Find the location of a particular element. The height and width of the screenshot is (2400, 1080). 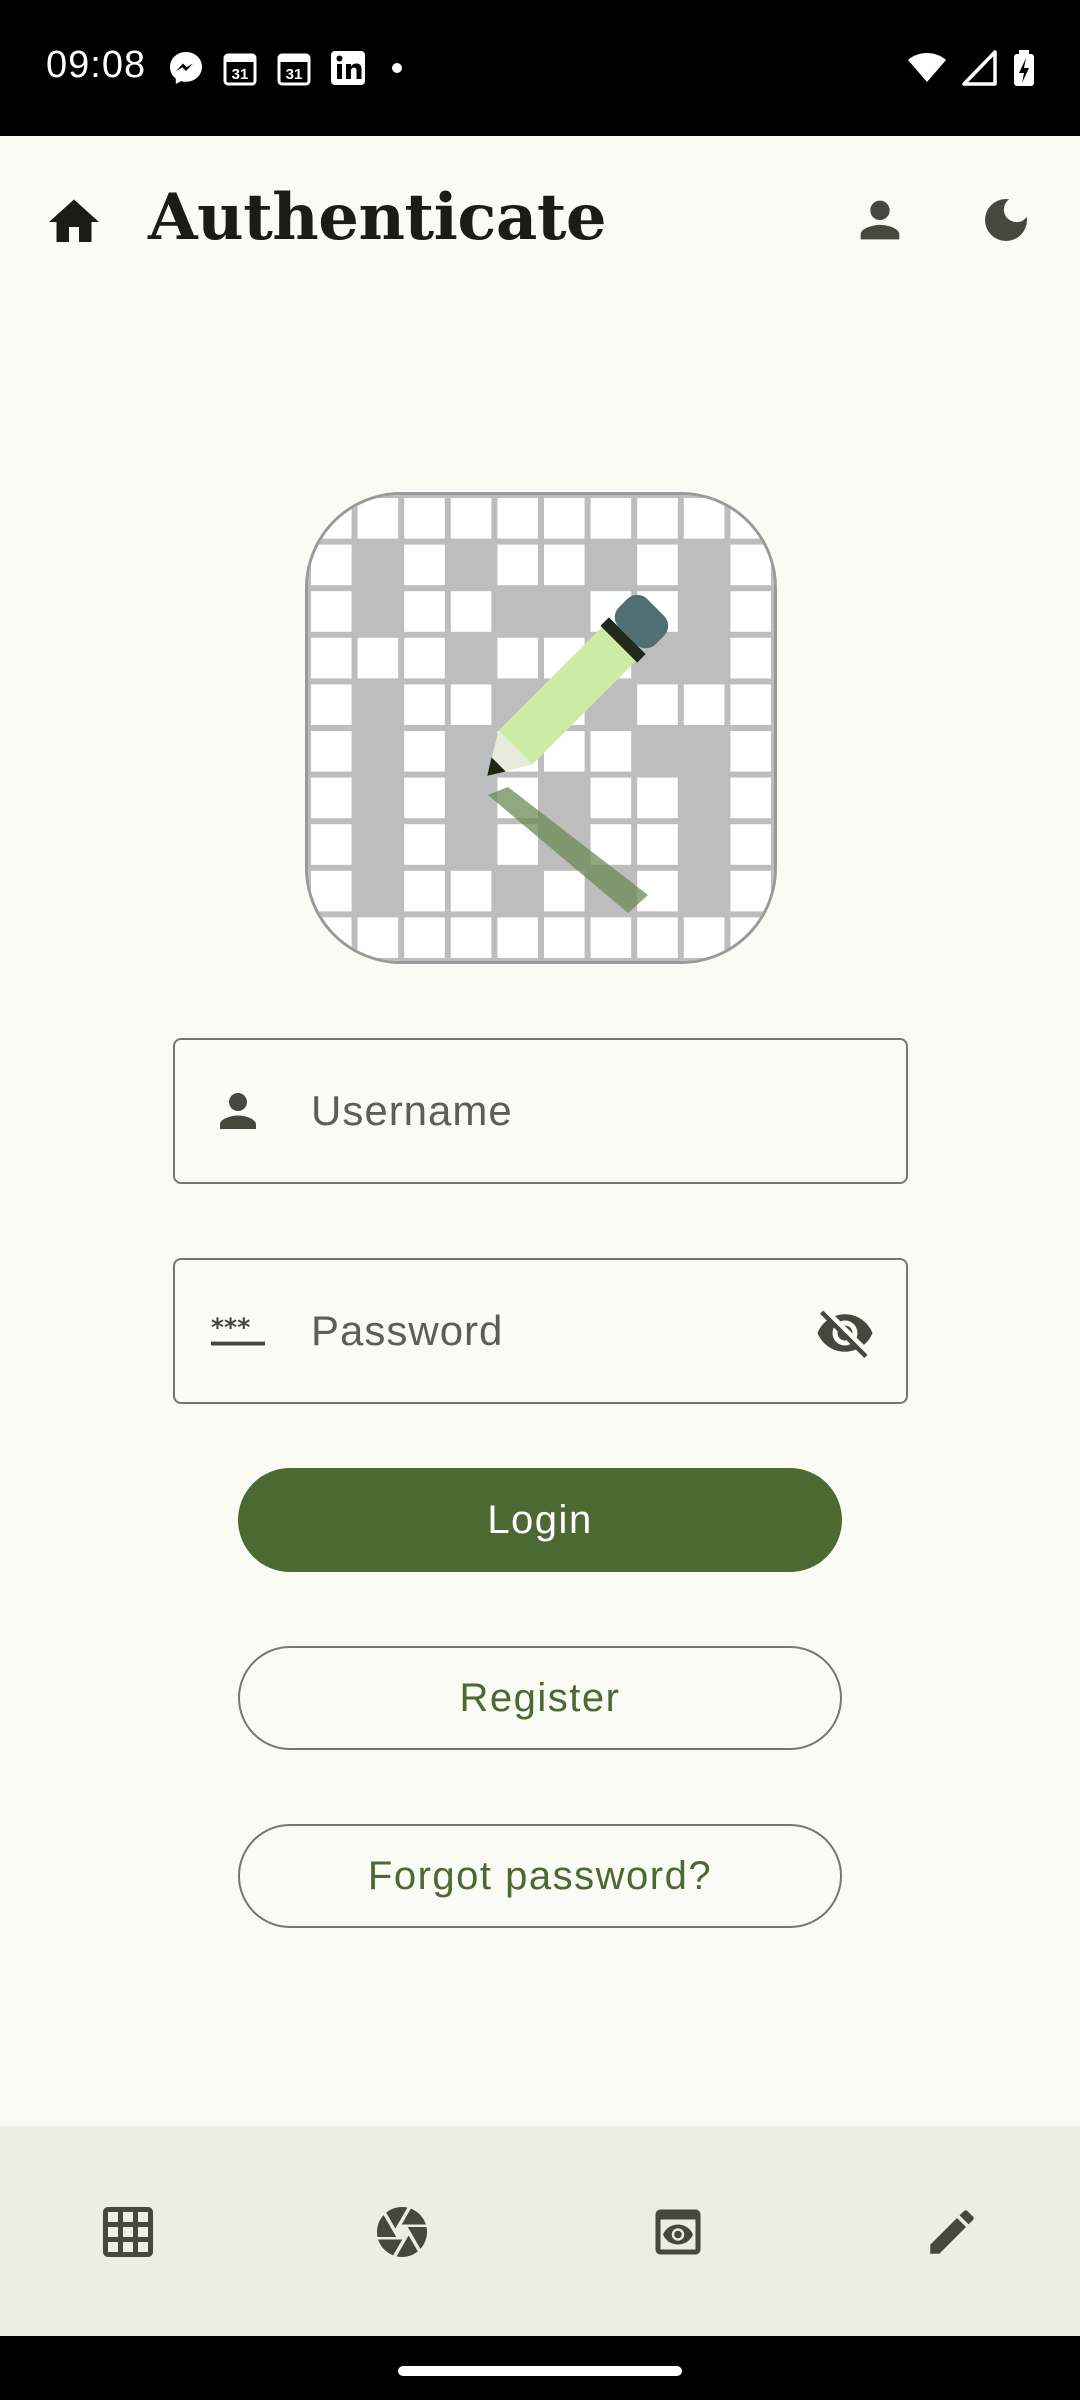

dot-icon is located at coordinates (397, 68).